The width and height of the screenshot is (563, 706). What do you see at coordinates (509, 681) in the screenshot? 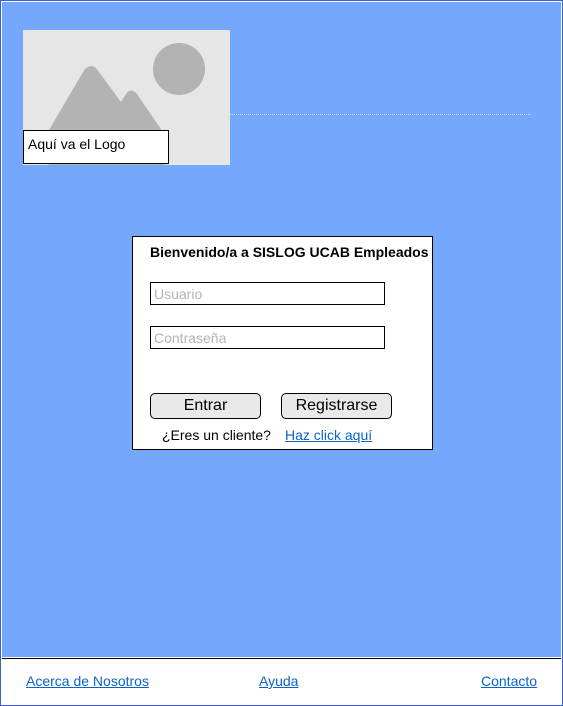
I see `footer-link-contact: Contacto` at bounding box center [509, 681].